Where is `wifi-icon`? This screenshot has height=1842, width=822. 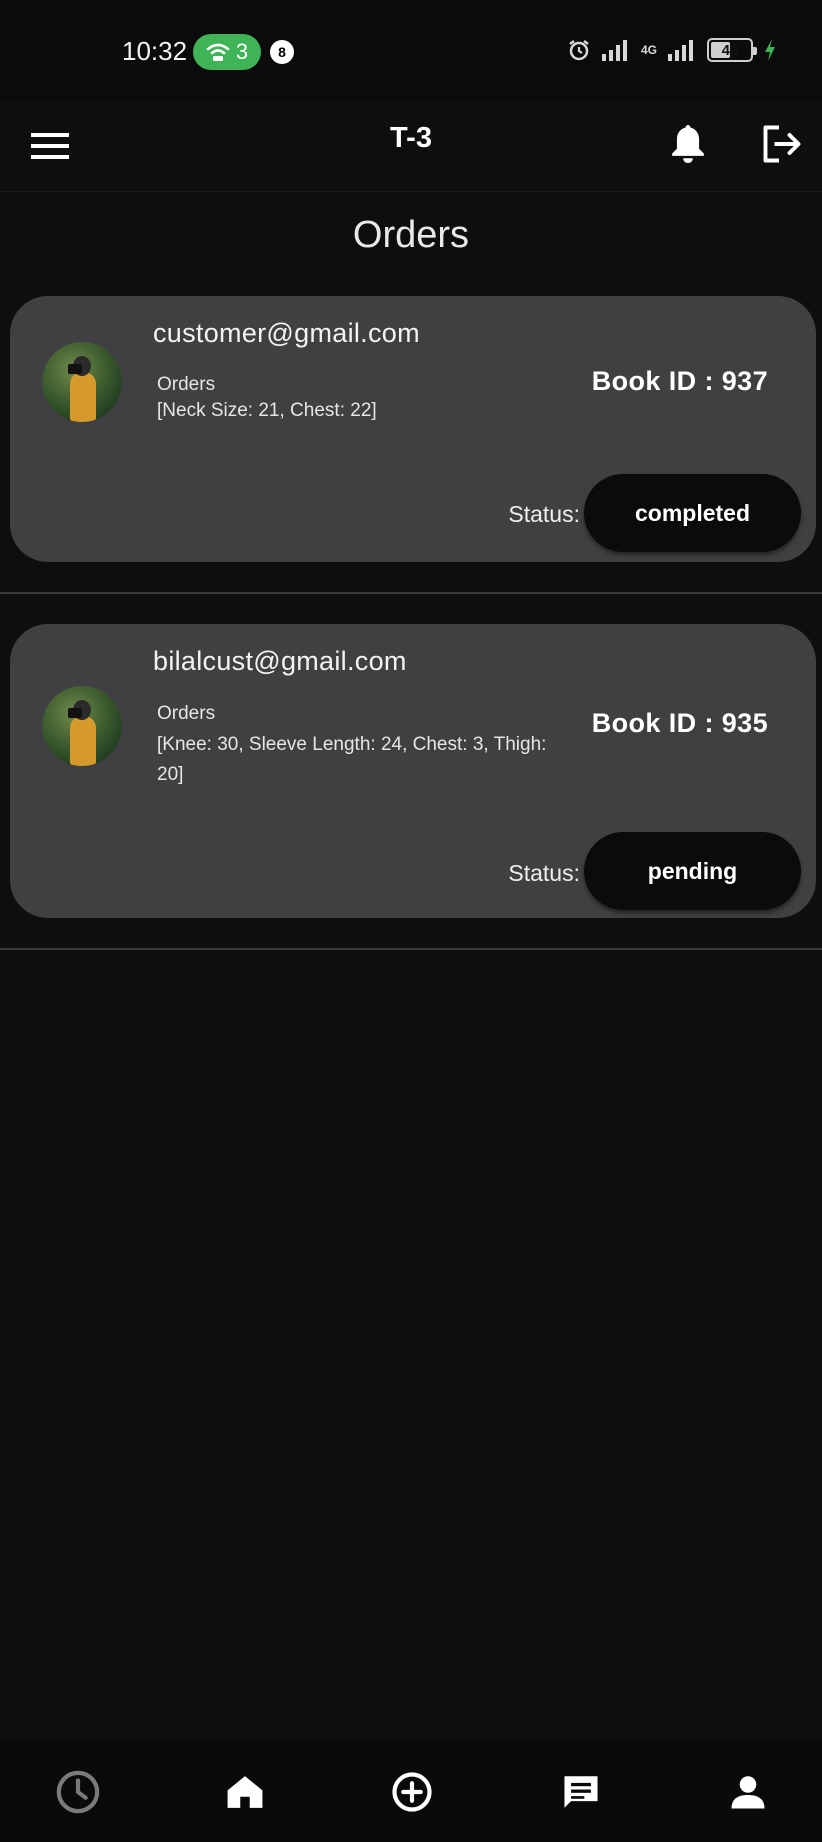 wifi-icon is located at coordinates (218, 52).